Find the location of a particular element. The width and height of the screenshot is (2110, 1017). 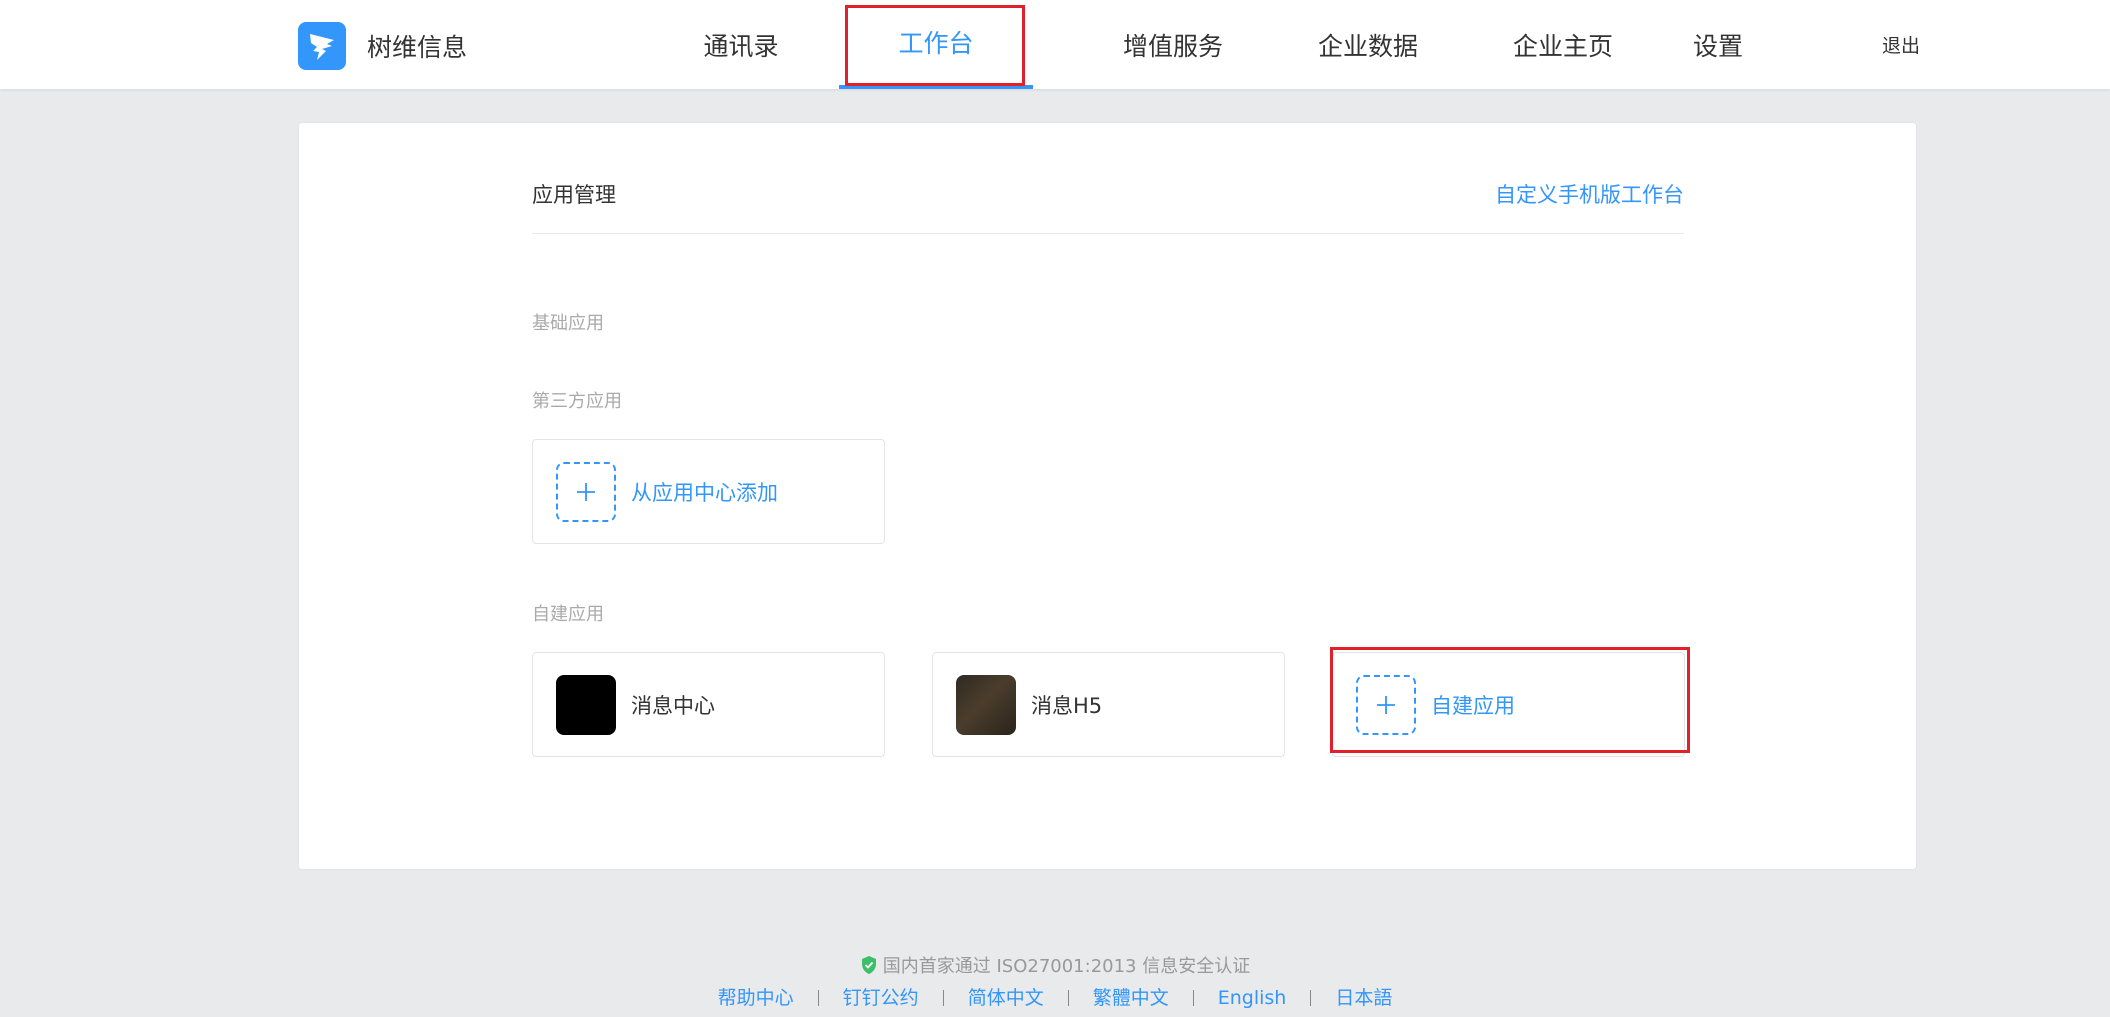

nav-item-workbench: 工作台 is located at coordinates (936, 44).